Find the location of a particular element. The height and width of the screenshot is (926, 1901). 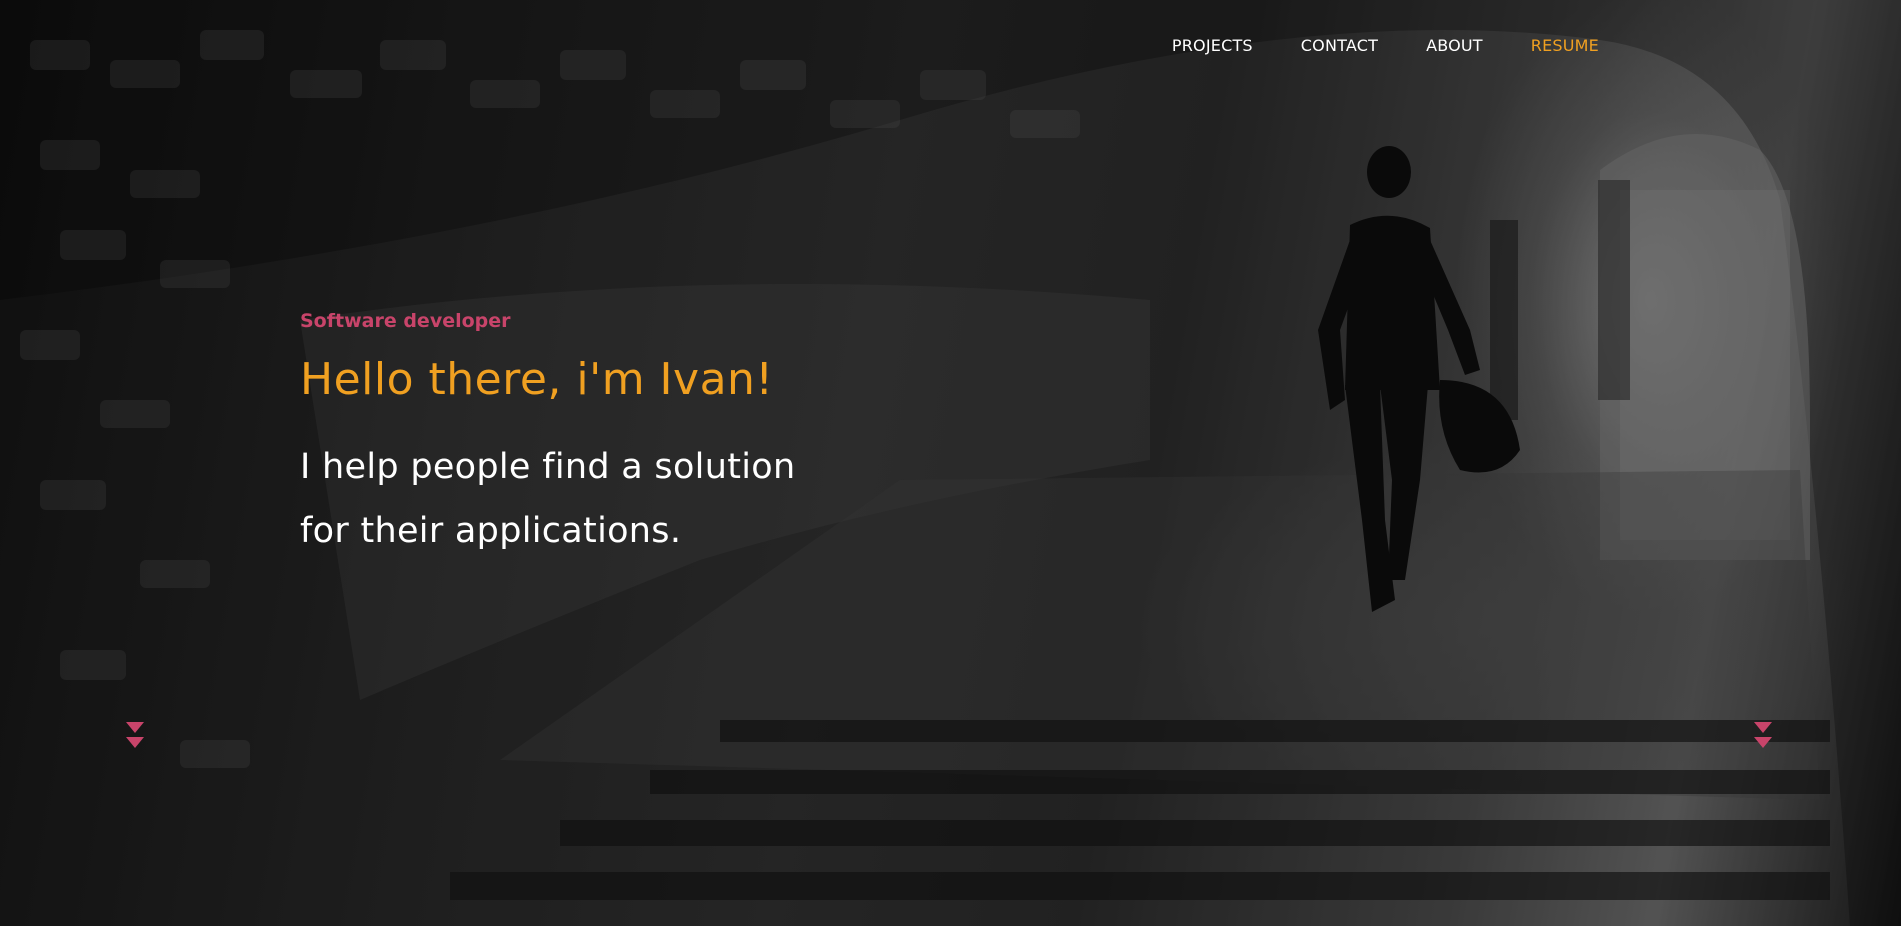

hero-tagline-line1: I help people find a solution is located at coordinates (548, 467).